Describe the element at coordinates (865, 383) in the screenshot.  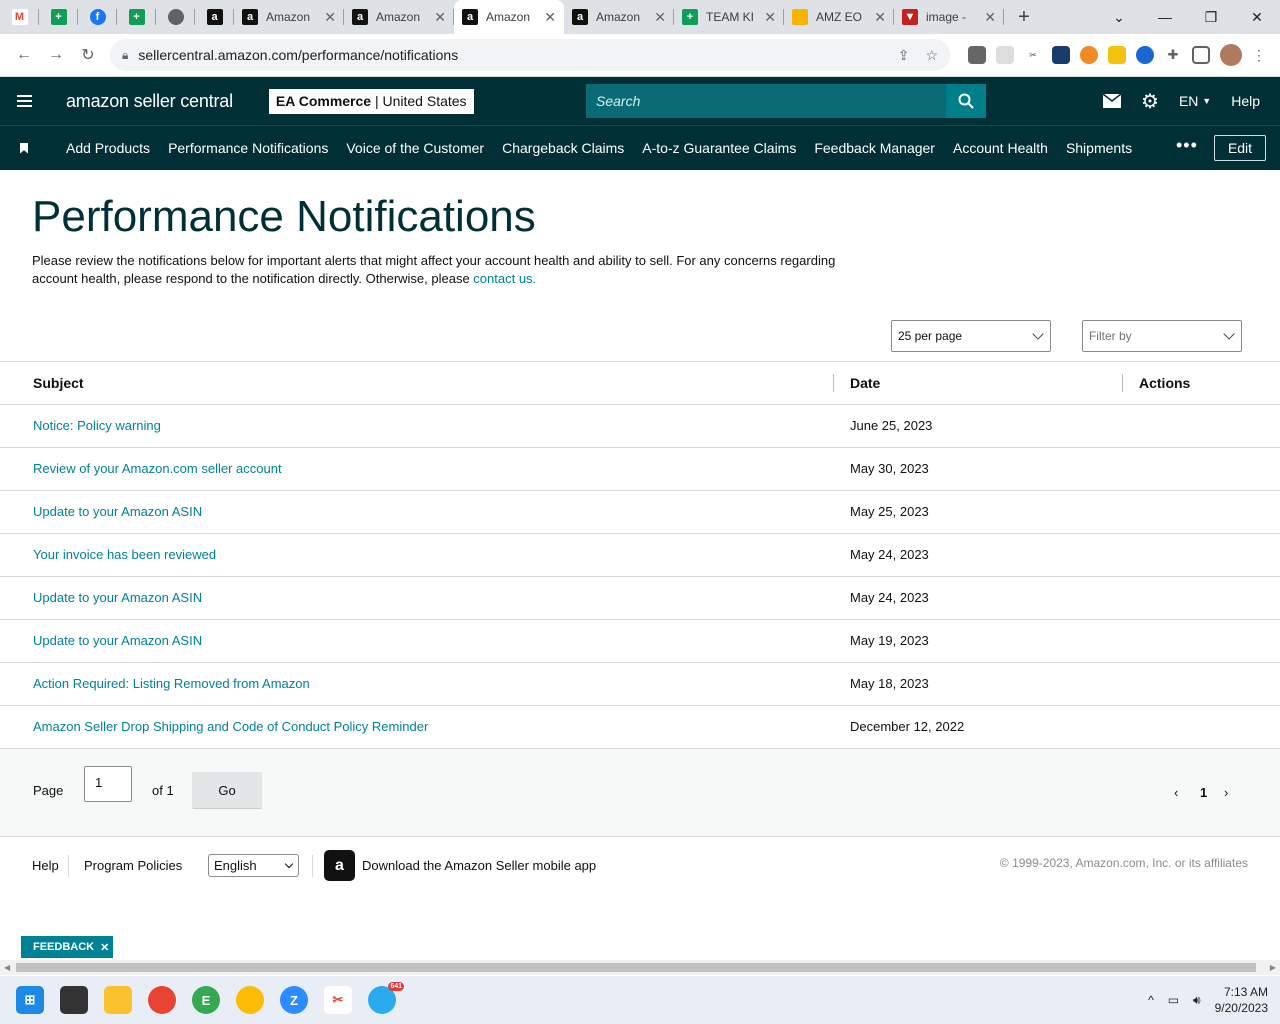
I see `column-date: Date` at that location.